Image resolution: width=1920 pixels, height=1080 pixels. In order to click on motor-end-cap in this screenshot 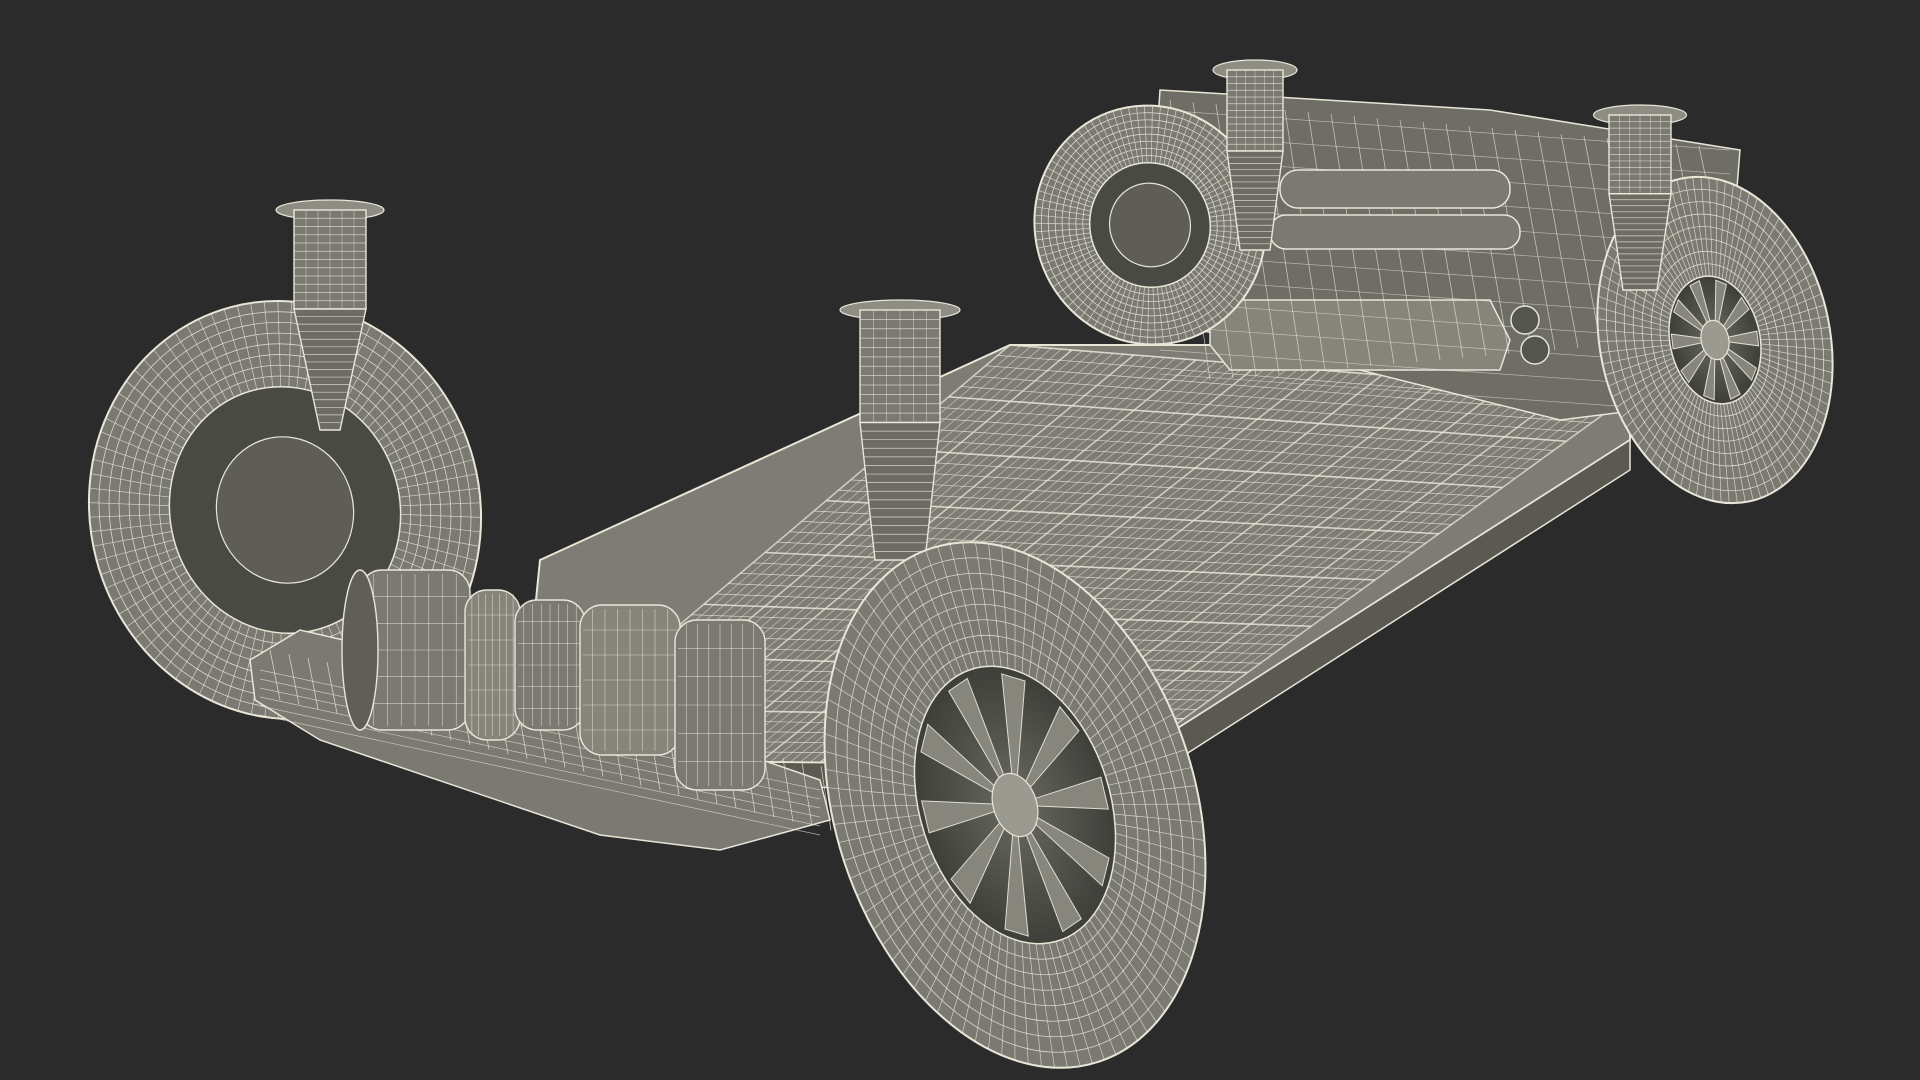, I will do `click(360, 650)`.